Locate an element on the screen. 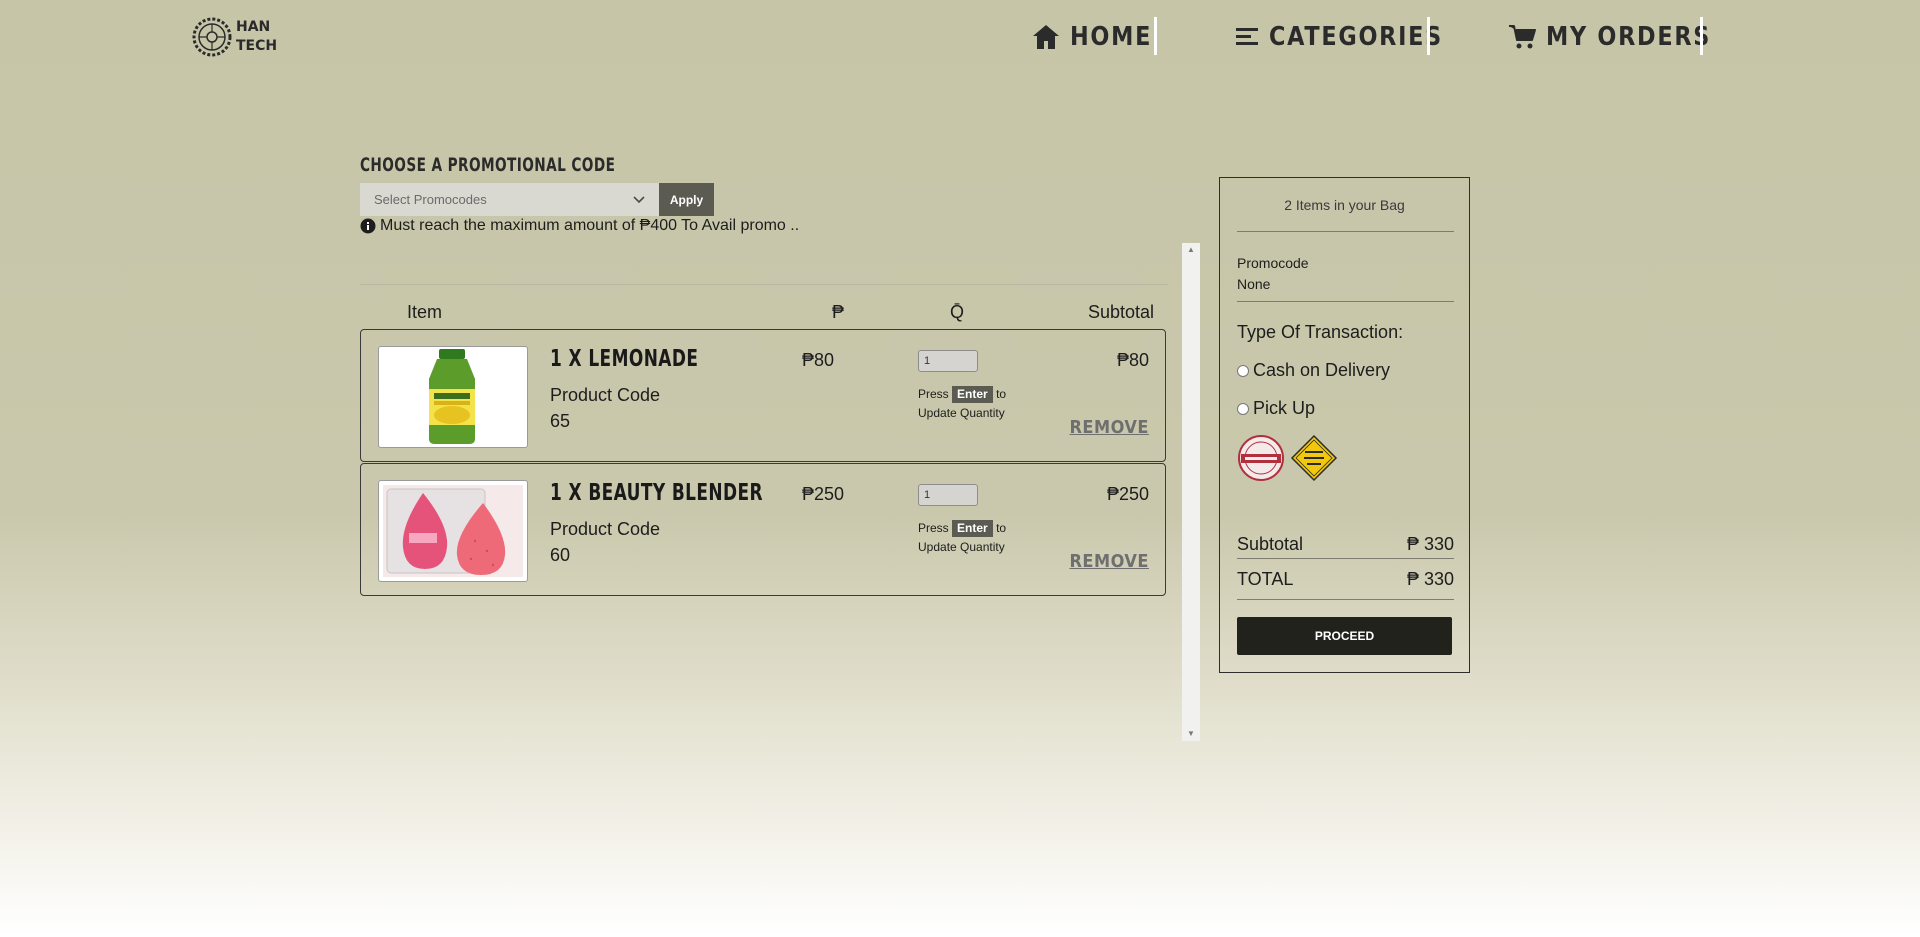  product-code-value: 65 is located at coordinates (560, 421).